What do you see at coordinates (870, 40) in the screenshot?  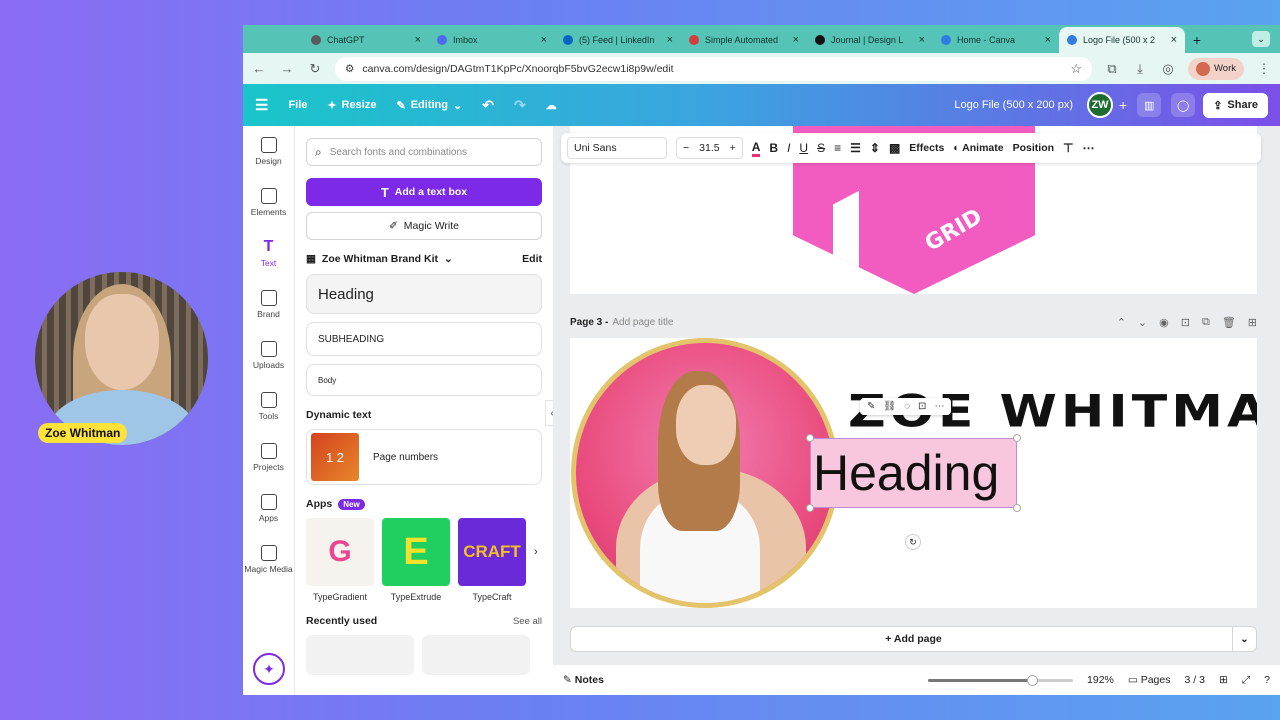 I see `browser-tab: Journal | Design L ×` at bounding box center [870, 40].